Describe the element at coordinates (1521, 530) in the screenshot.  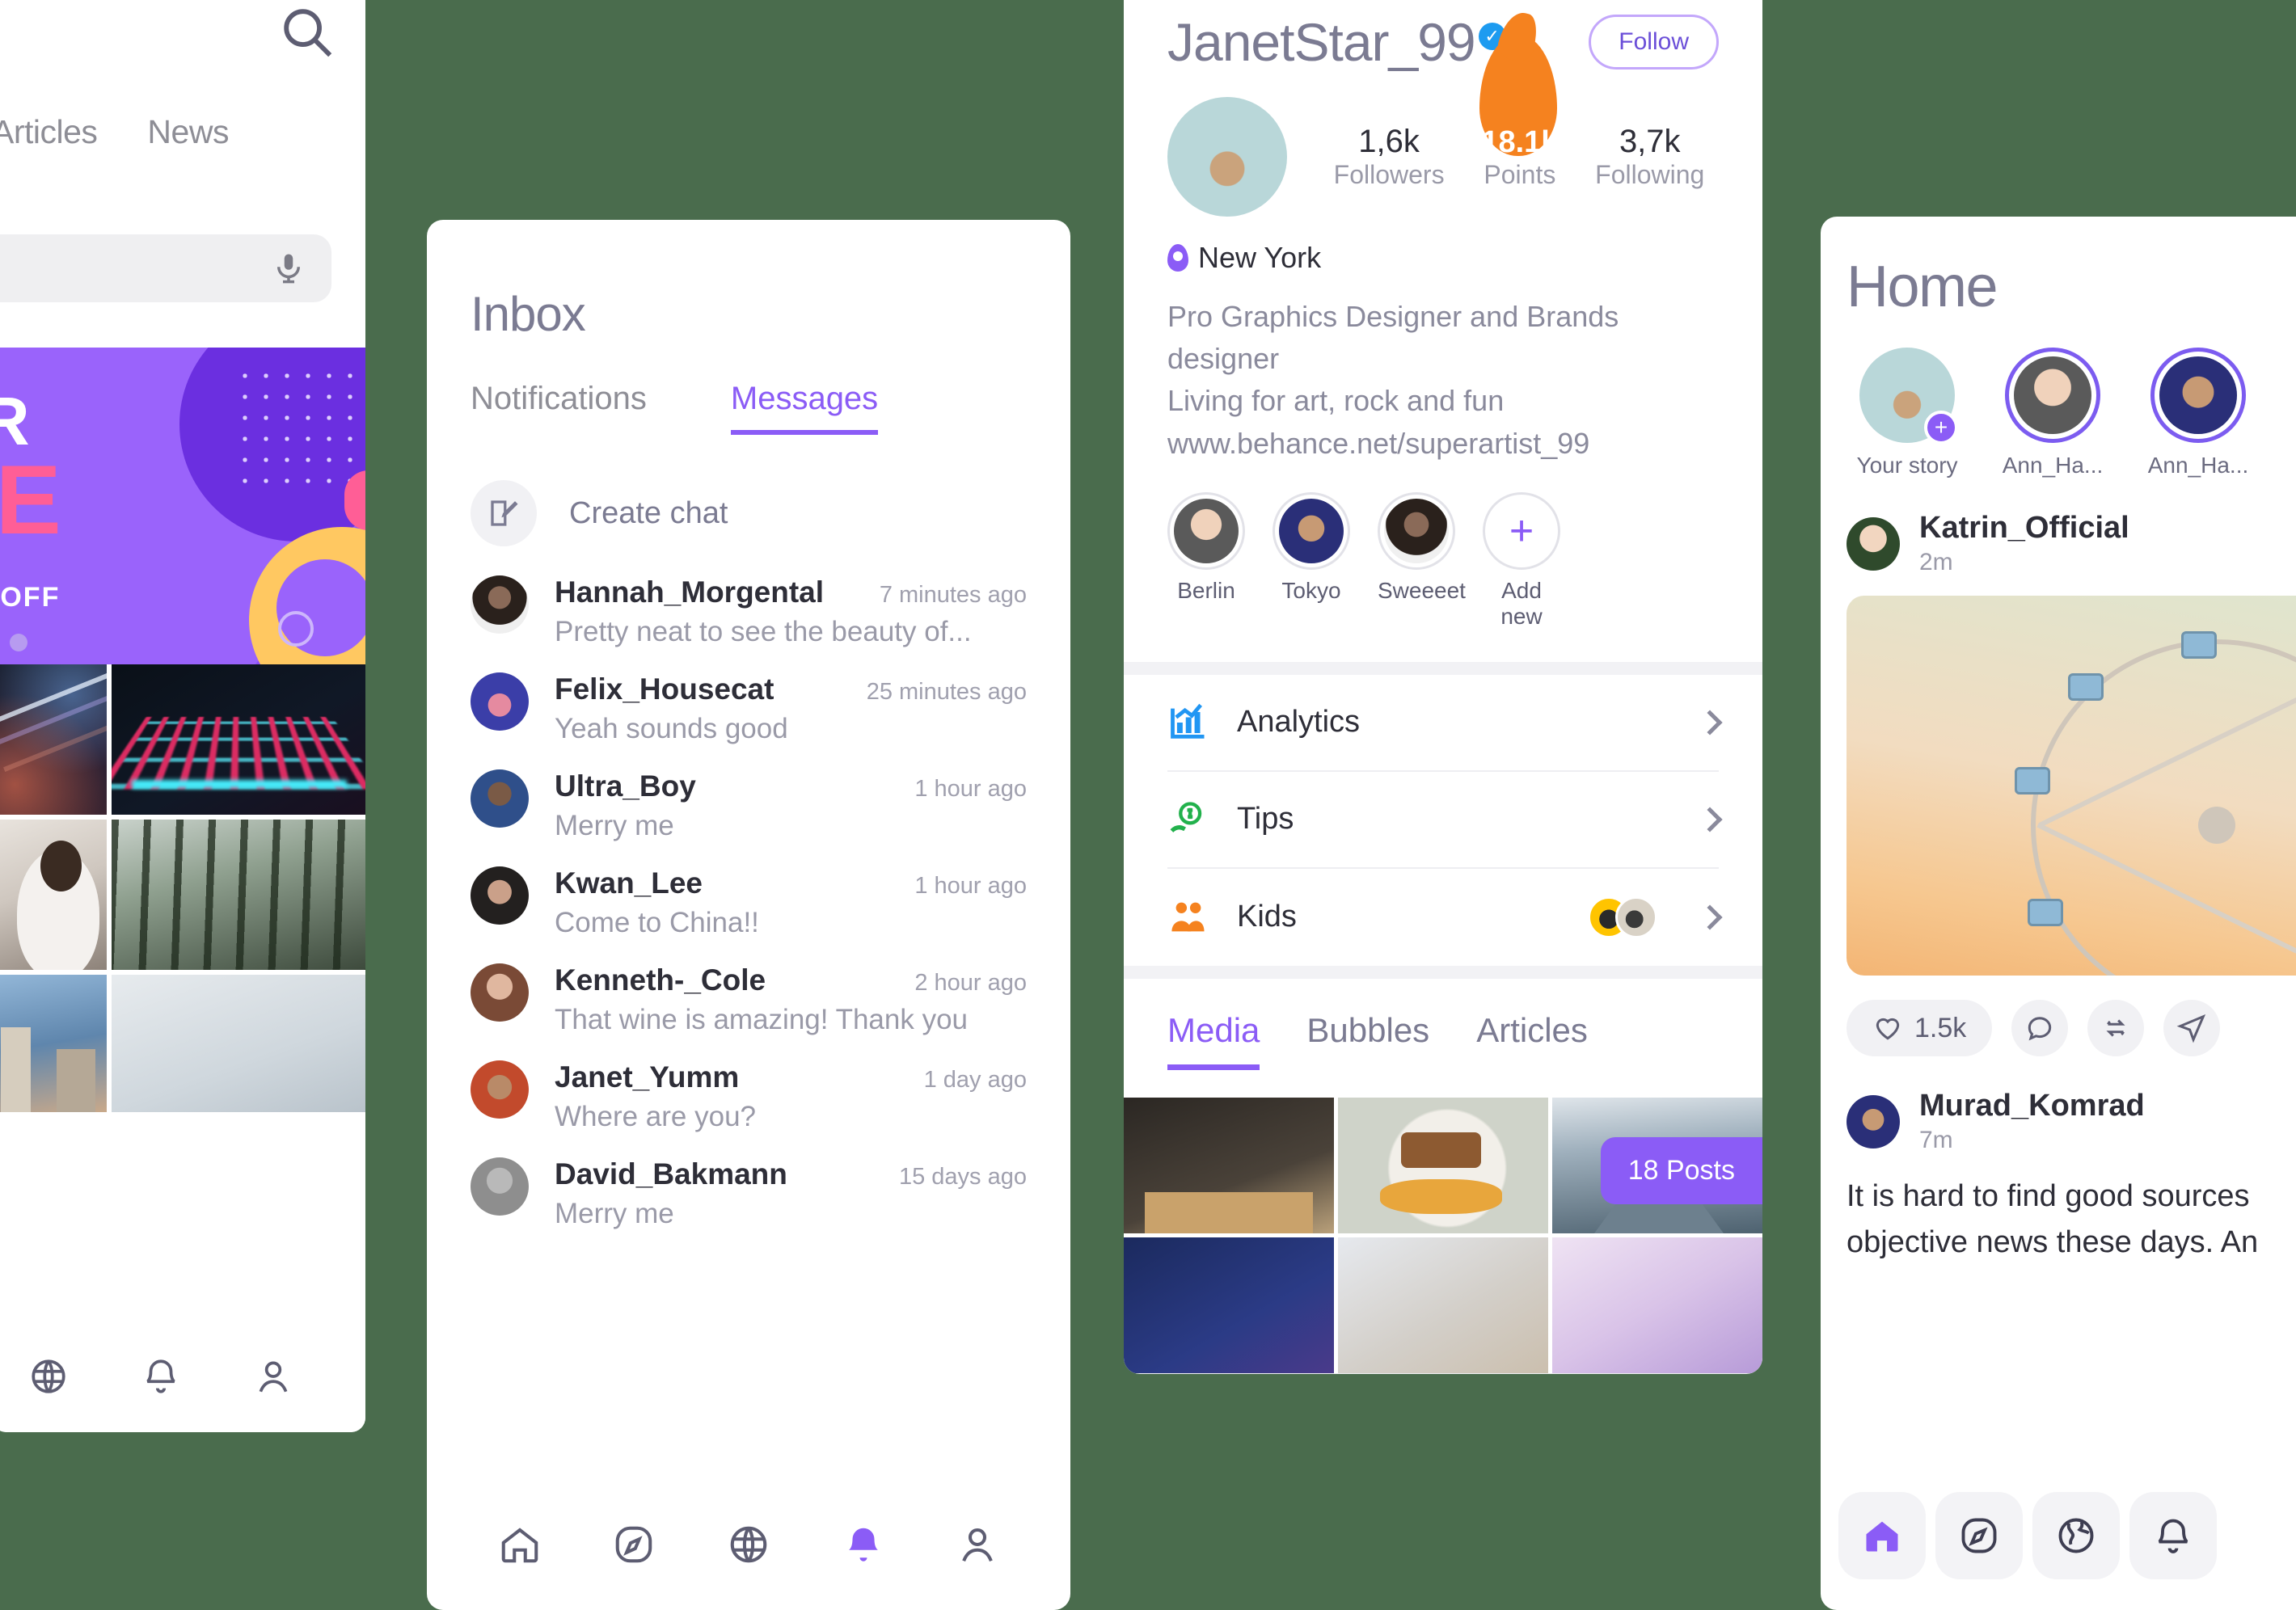
I see `plus-icon: +` at that location.